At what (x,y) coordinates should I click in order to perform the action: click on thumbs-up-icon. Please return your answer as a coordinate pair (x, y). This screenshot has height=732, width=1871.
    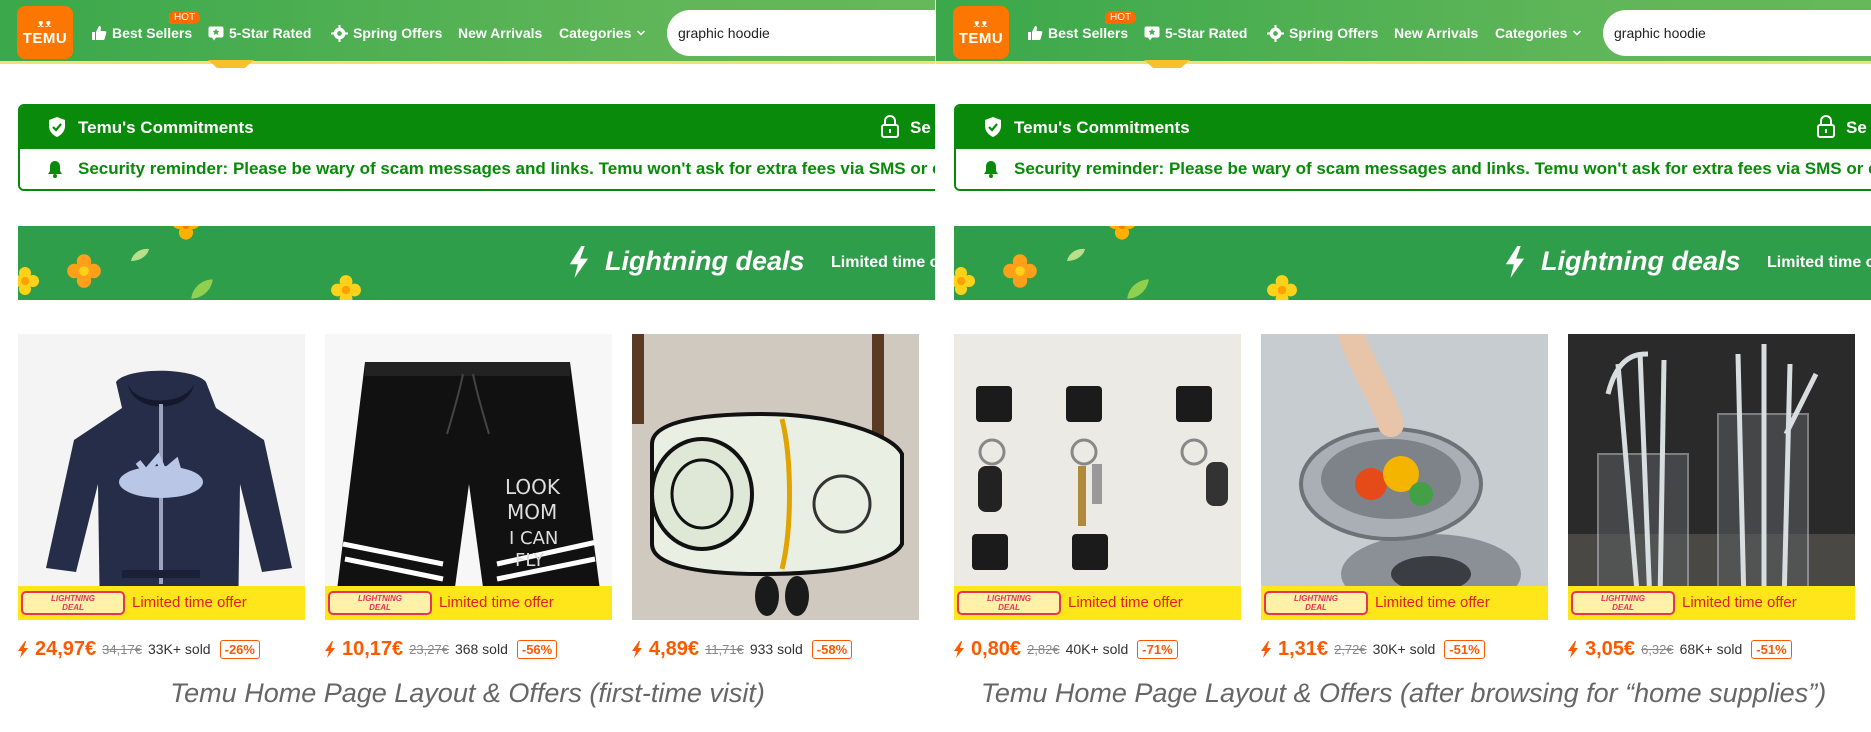
    Looking at the image, I should click on (99, 33).